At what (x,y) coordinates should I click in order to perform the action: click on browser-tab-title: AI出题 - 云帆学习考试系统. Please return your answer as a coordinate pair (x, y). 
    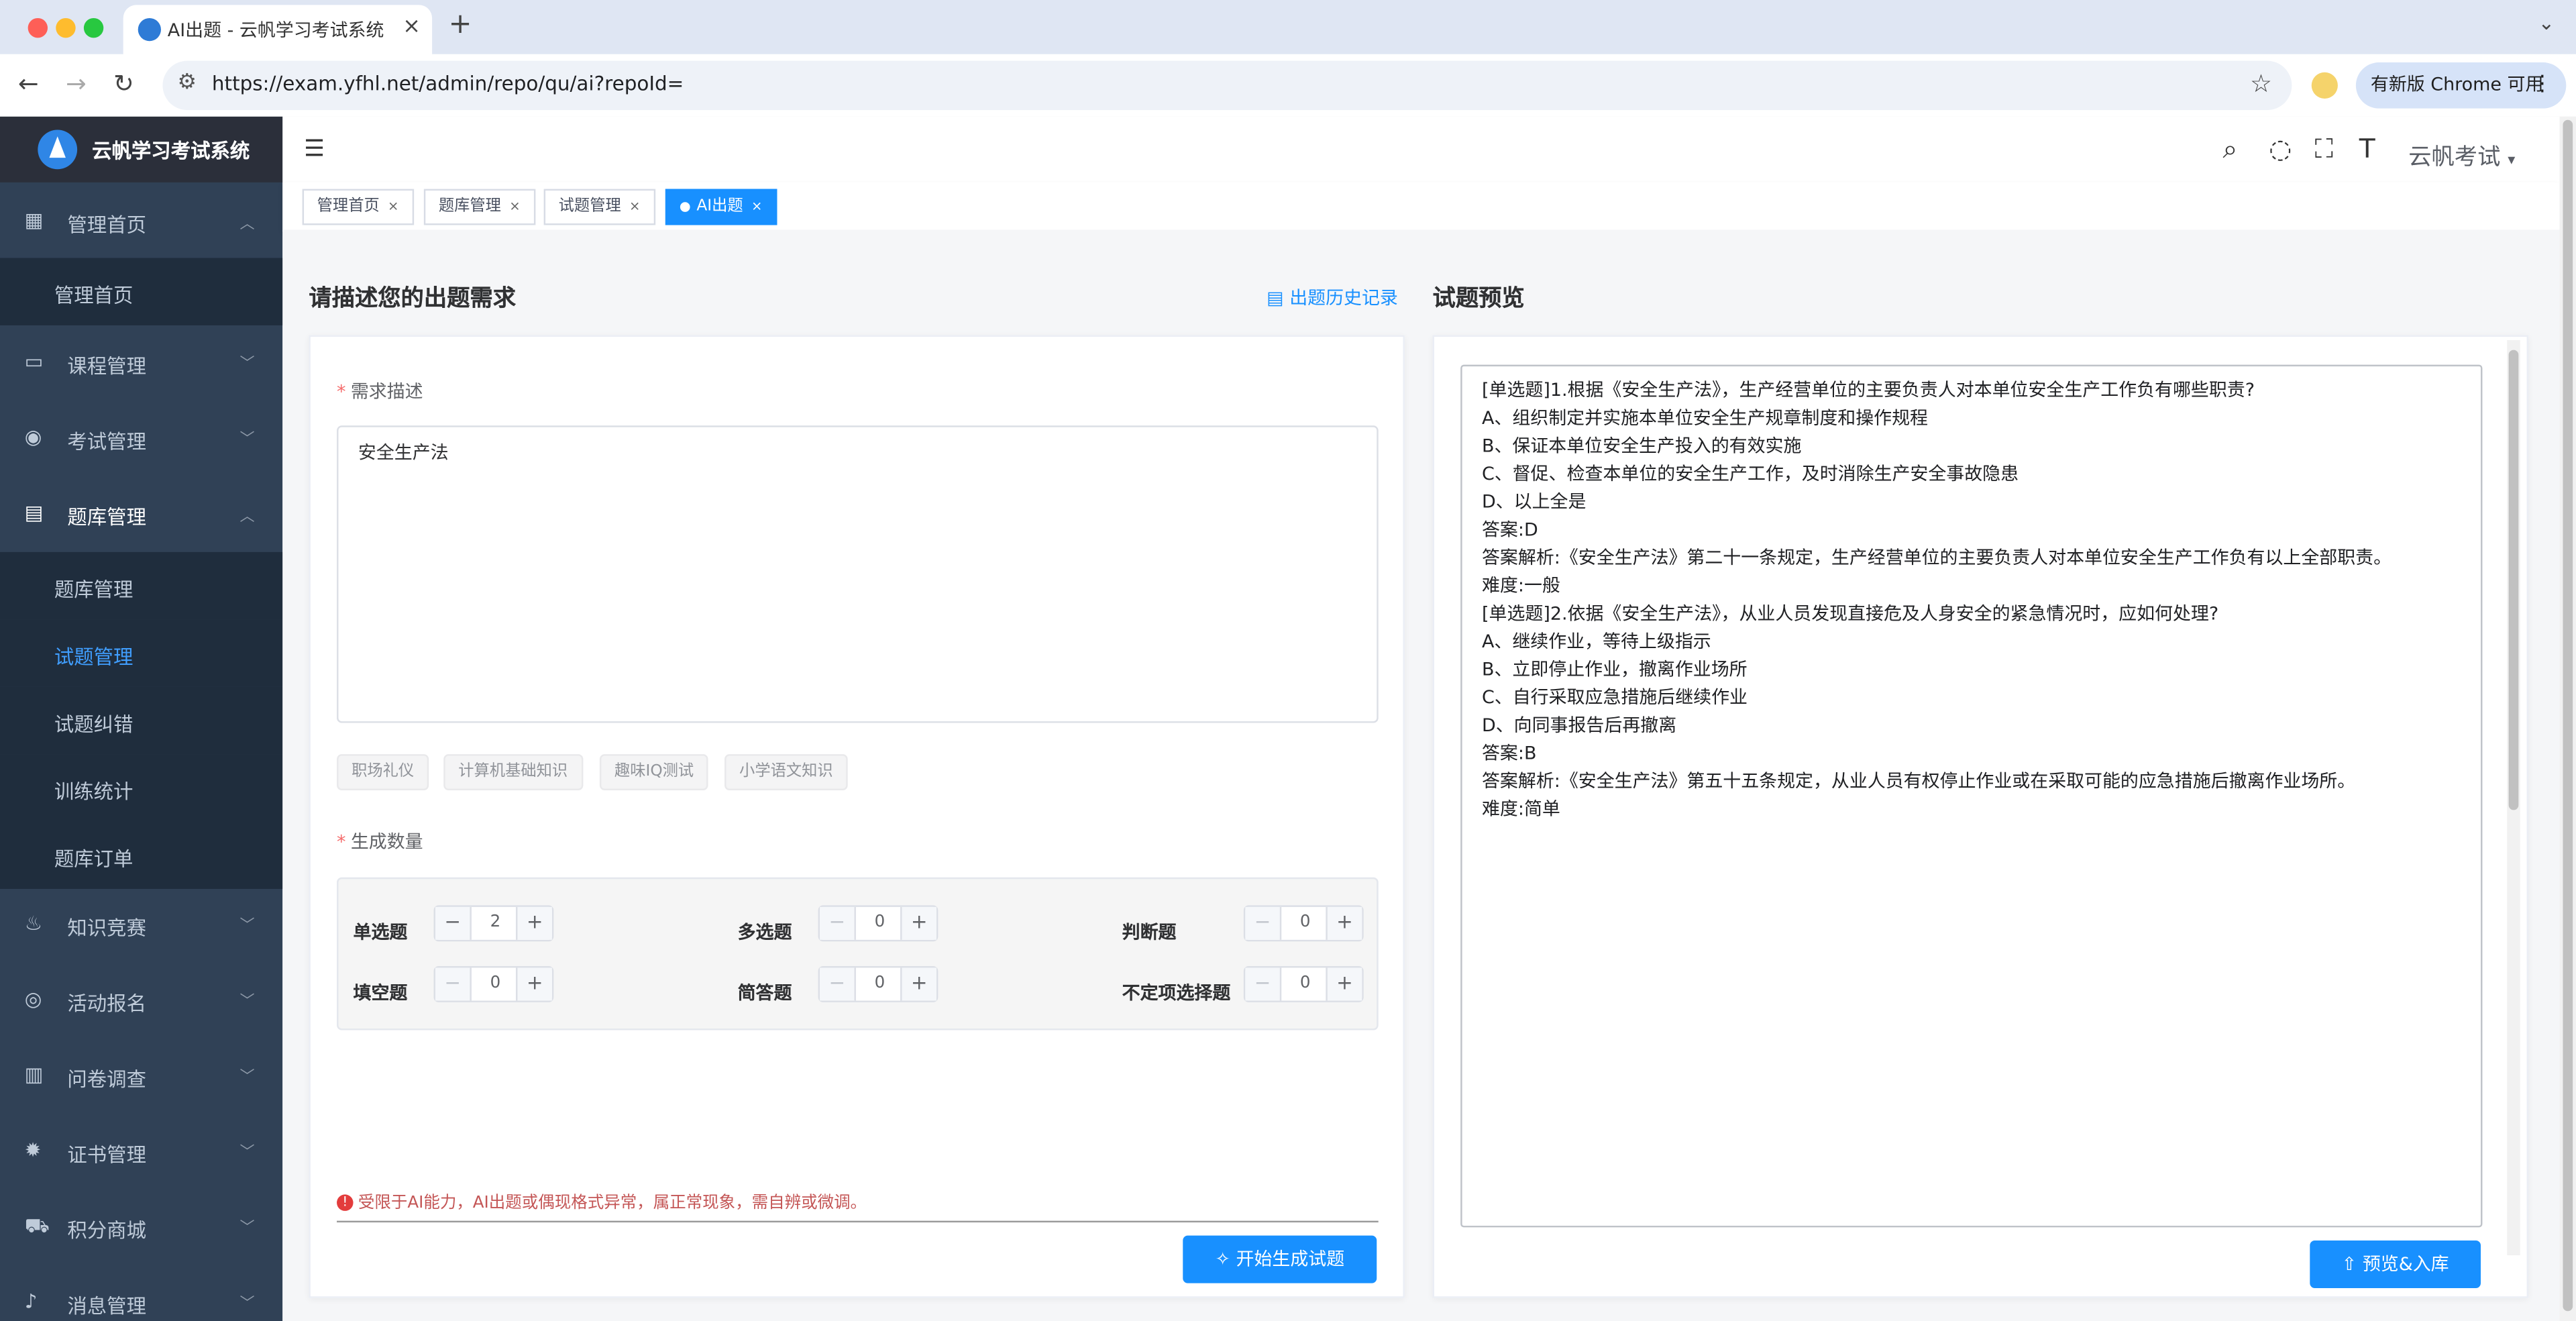
    Looking at the image, I should click on (275, 30).